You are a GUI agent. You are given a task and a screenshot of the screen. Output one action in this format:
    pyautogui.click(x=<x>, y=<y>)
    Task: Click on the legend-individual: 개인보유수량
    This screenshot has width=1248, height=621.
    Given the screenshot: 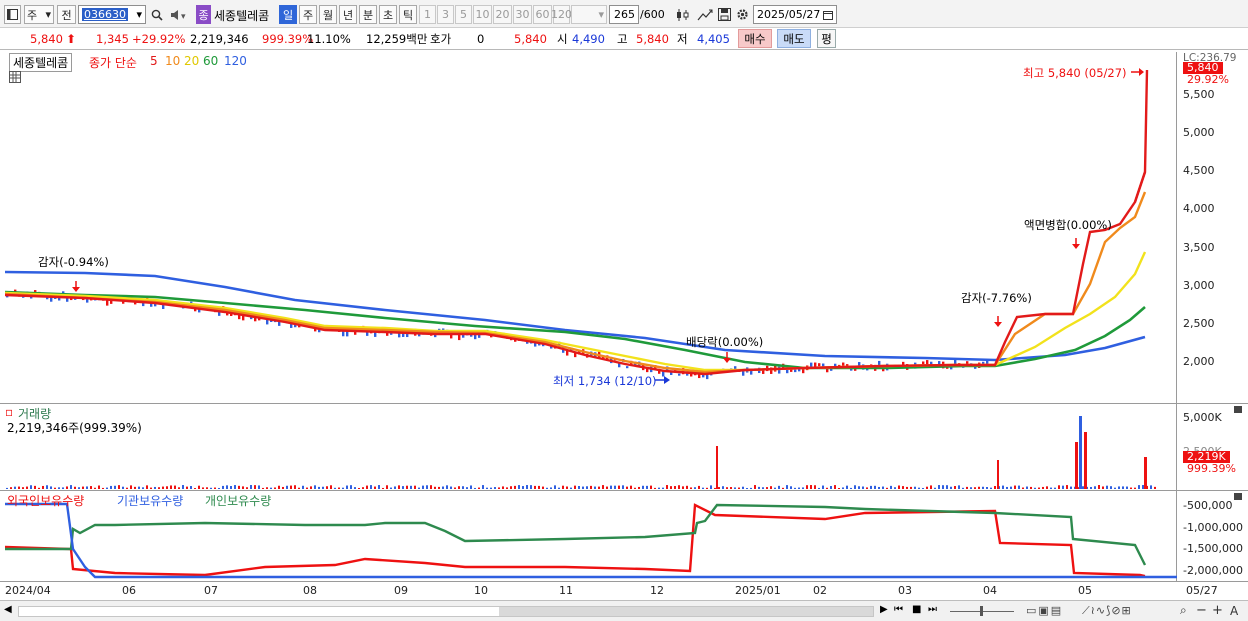 What is the action you would take?
    pyautogui.click(x=238, y=500)
    